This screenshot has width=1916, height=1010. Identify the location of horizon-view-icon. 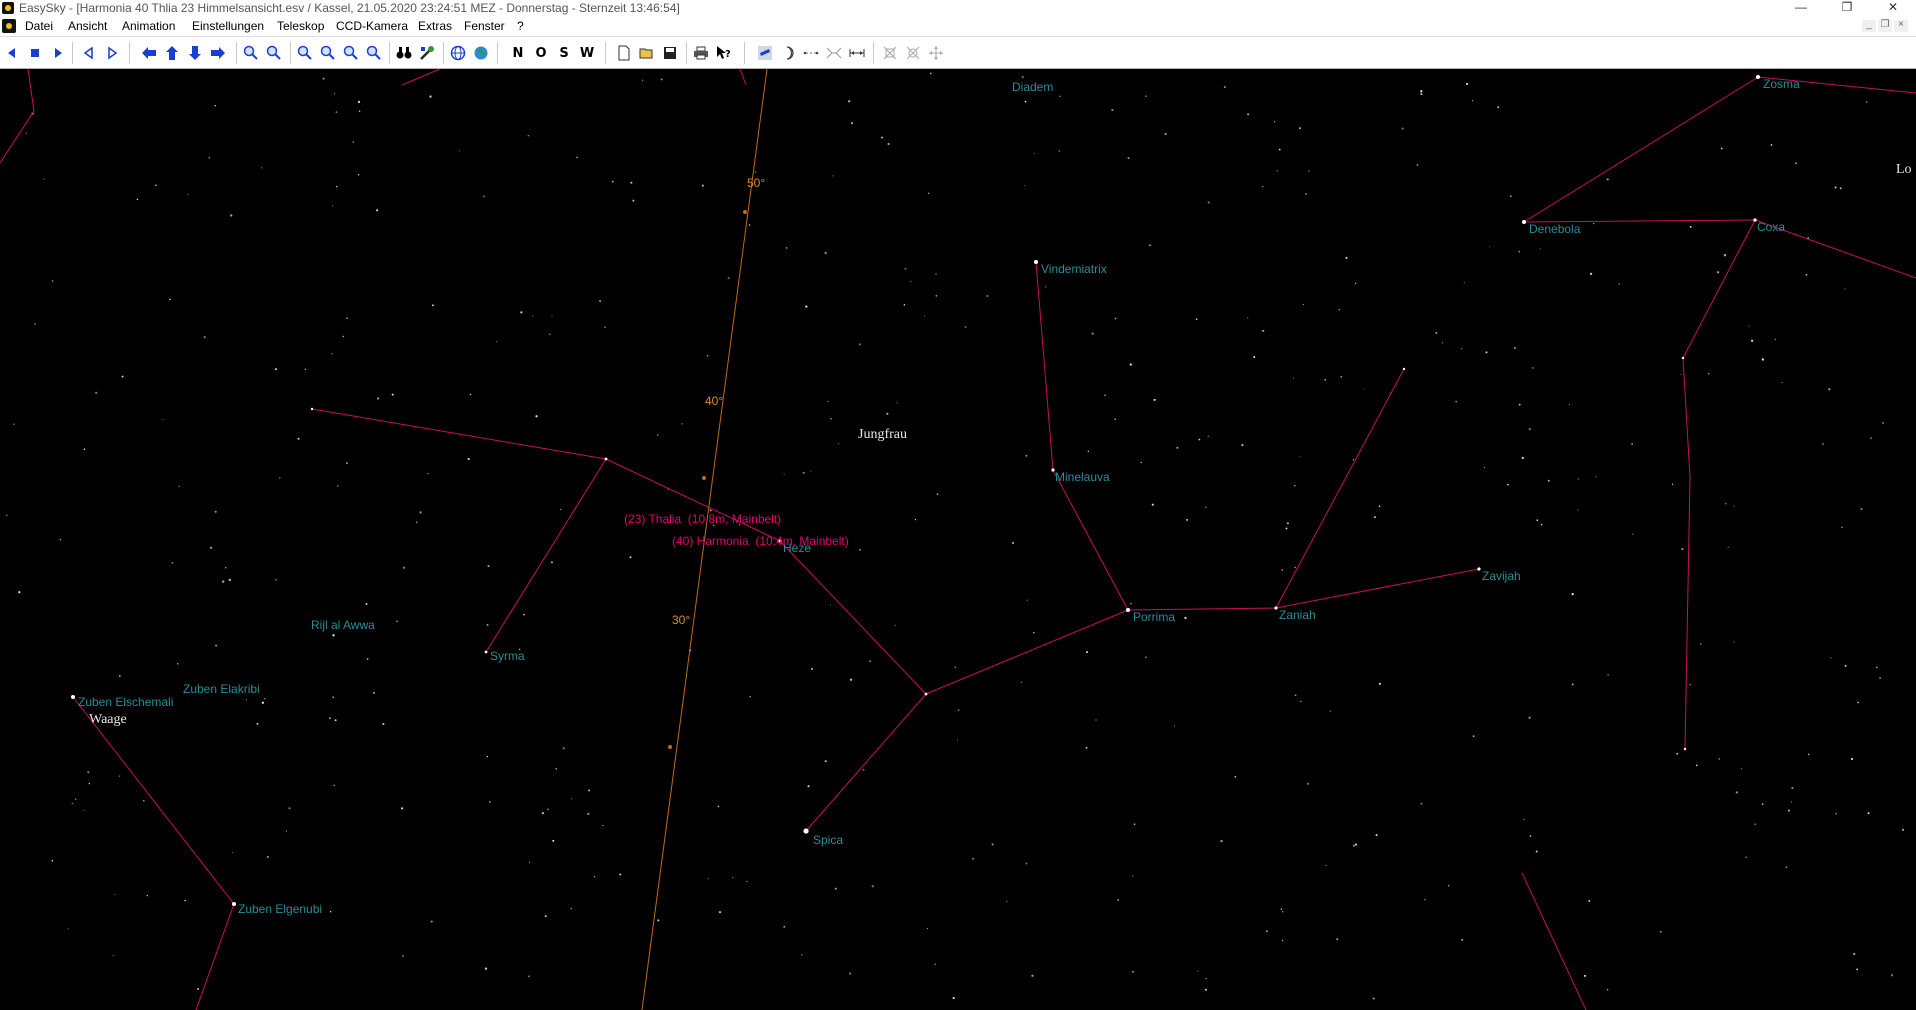
(458, 53).